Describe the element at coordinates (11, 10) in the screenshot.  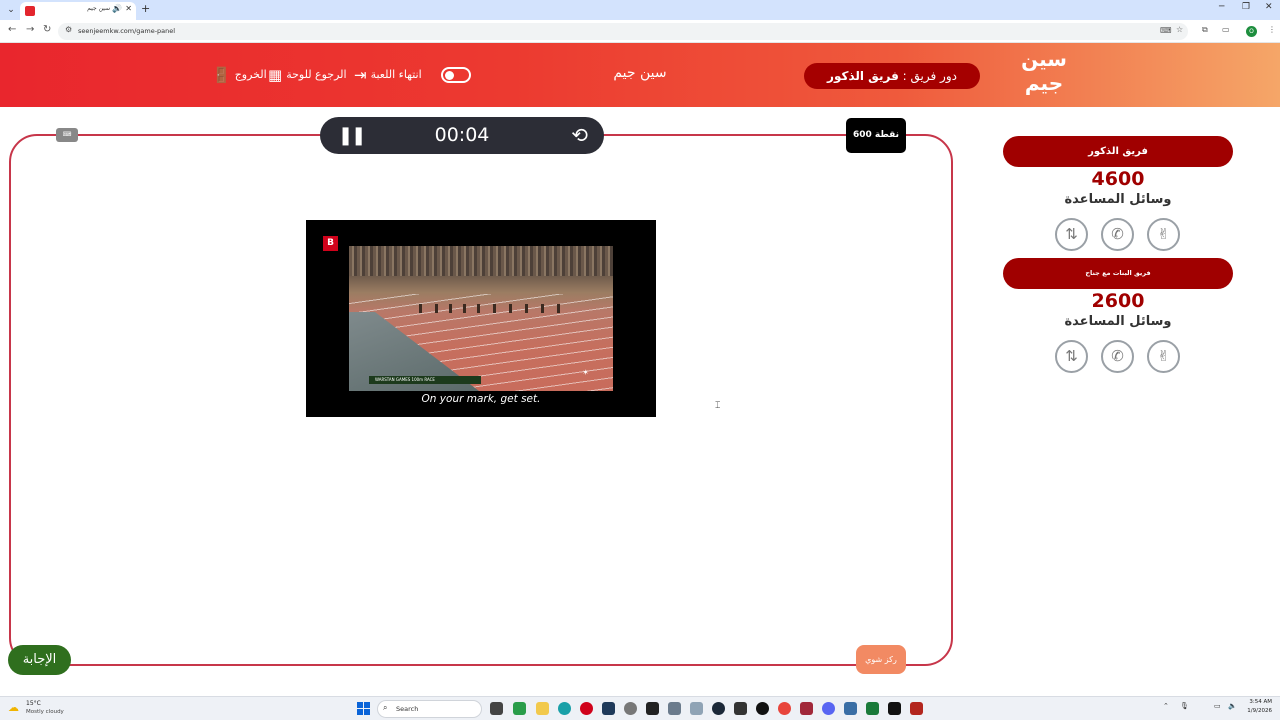
I see `tab-search-icon: ⌄` at that location.